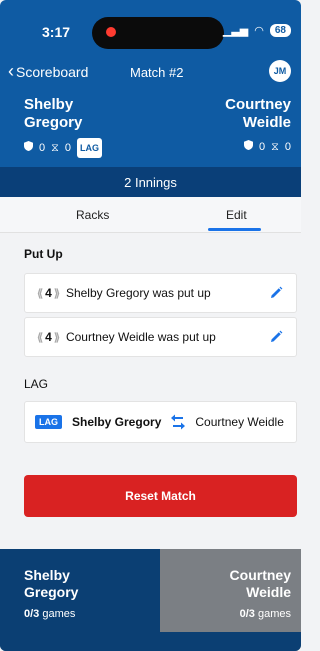  I want to click on footer-right-games: 0/3 games, so click(225, 614).